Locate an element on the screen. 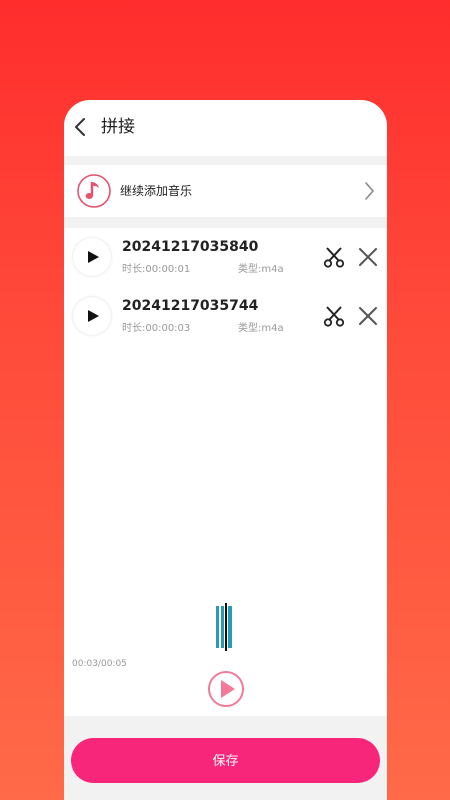  chevron-left-icon is located at coordinates (81, 127).